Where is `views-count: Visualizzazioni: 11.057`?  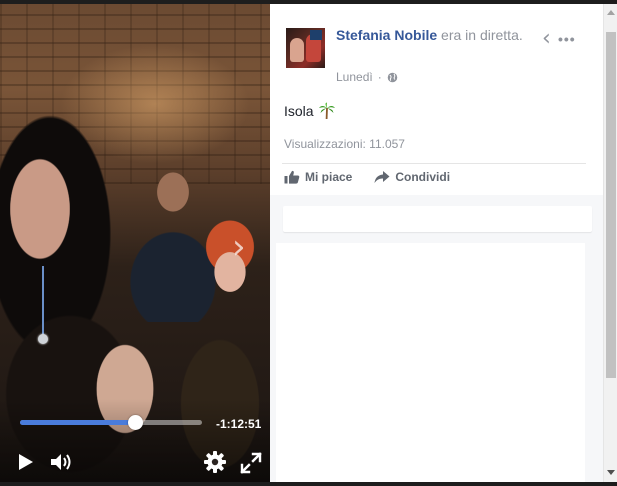
views-count: Visualizzazioni: 11.057 is located at coordinates (344, 144).